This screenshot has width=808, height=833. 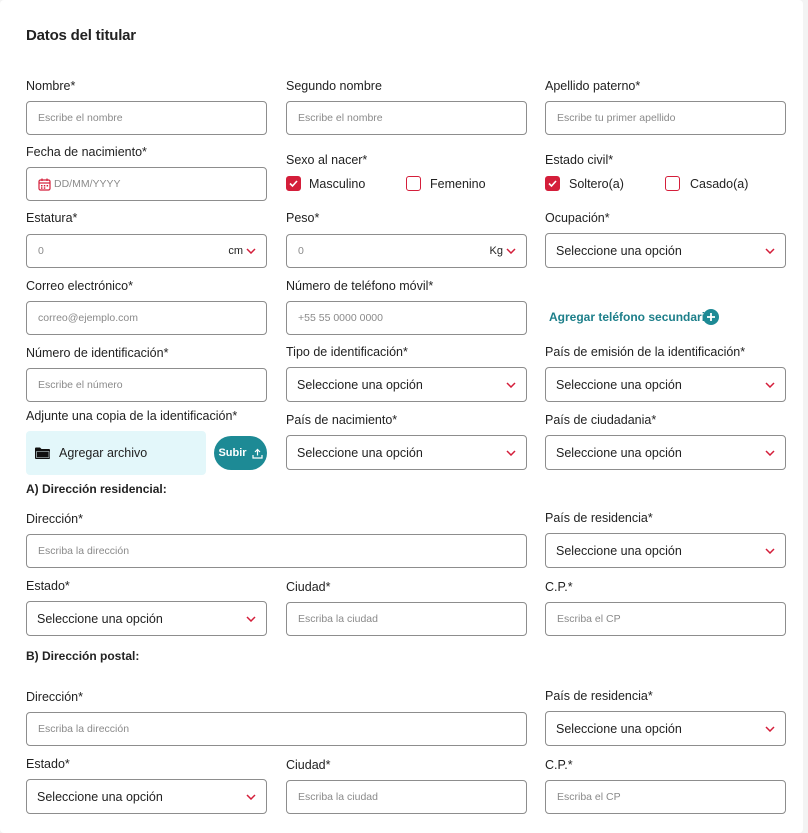 What do you see at coordinates (303, 218) in the screenshot?
I see `peso-label: Peso*` at bounding box center [303, 218].